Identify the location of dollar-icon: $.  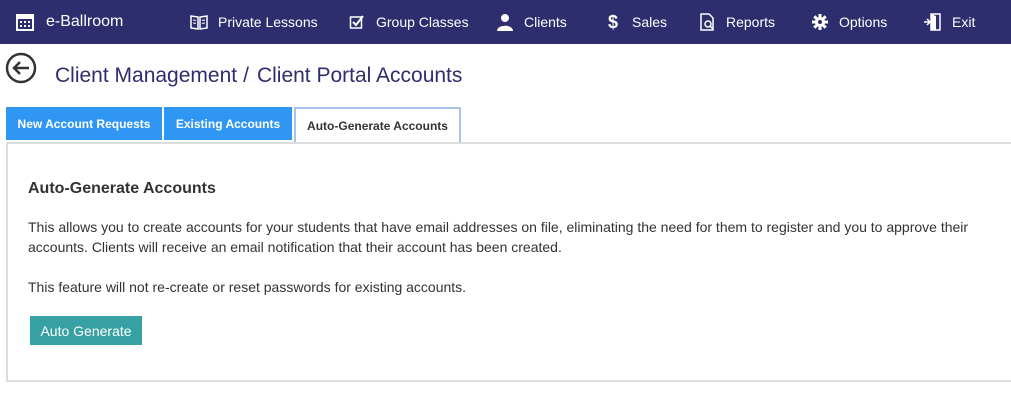
(612, 21).